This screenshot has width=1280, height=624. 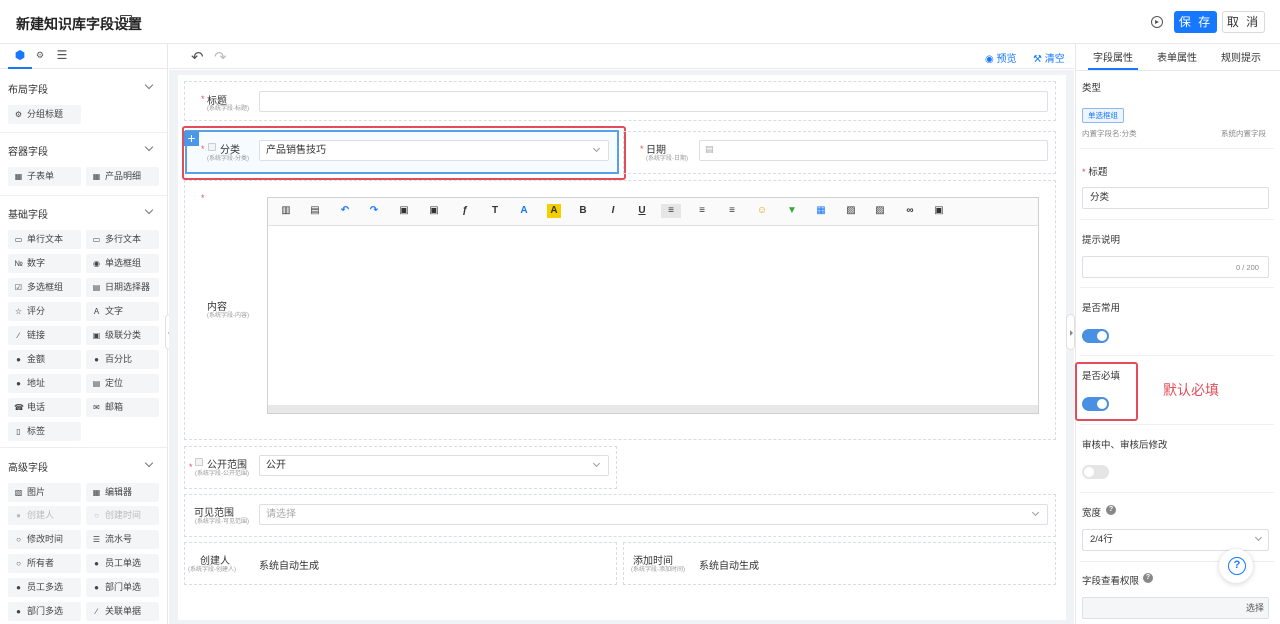 What do you see at coordinates (762, 211) in the screenshot?
I see `emoji-icon: ☺` at bounding box center [762, 211].